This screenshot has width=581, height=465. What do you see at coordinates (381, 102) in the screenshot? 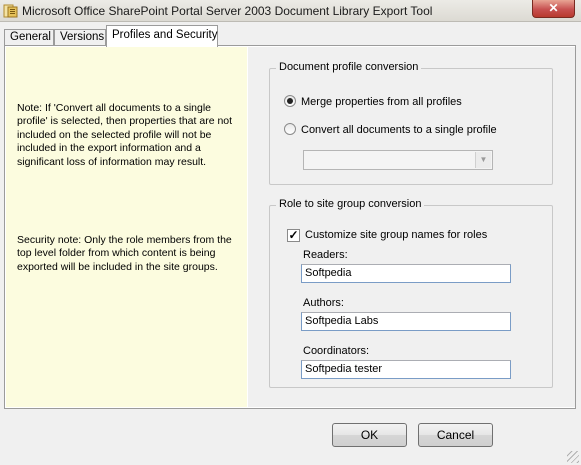
I see `merge-profiles-label: Merge properties from all profiles` at bounding box center [381, 102].